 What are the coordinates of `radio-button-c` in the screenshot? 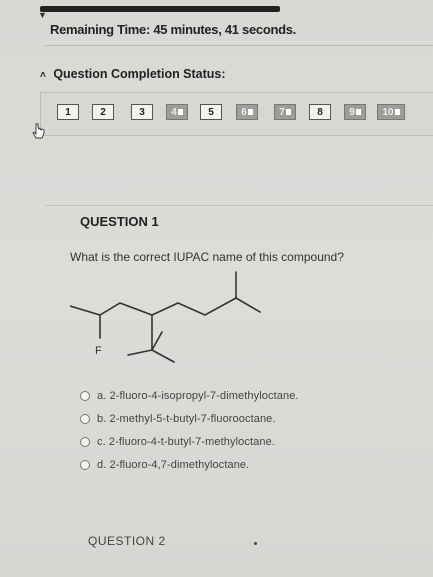 It's located at (85, 441).